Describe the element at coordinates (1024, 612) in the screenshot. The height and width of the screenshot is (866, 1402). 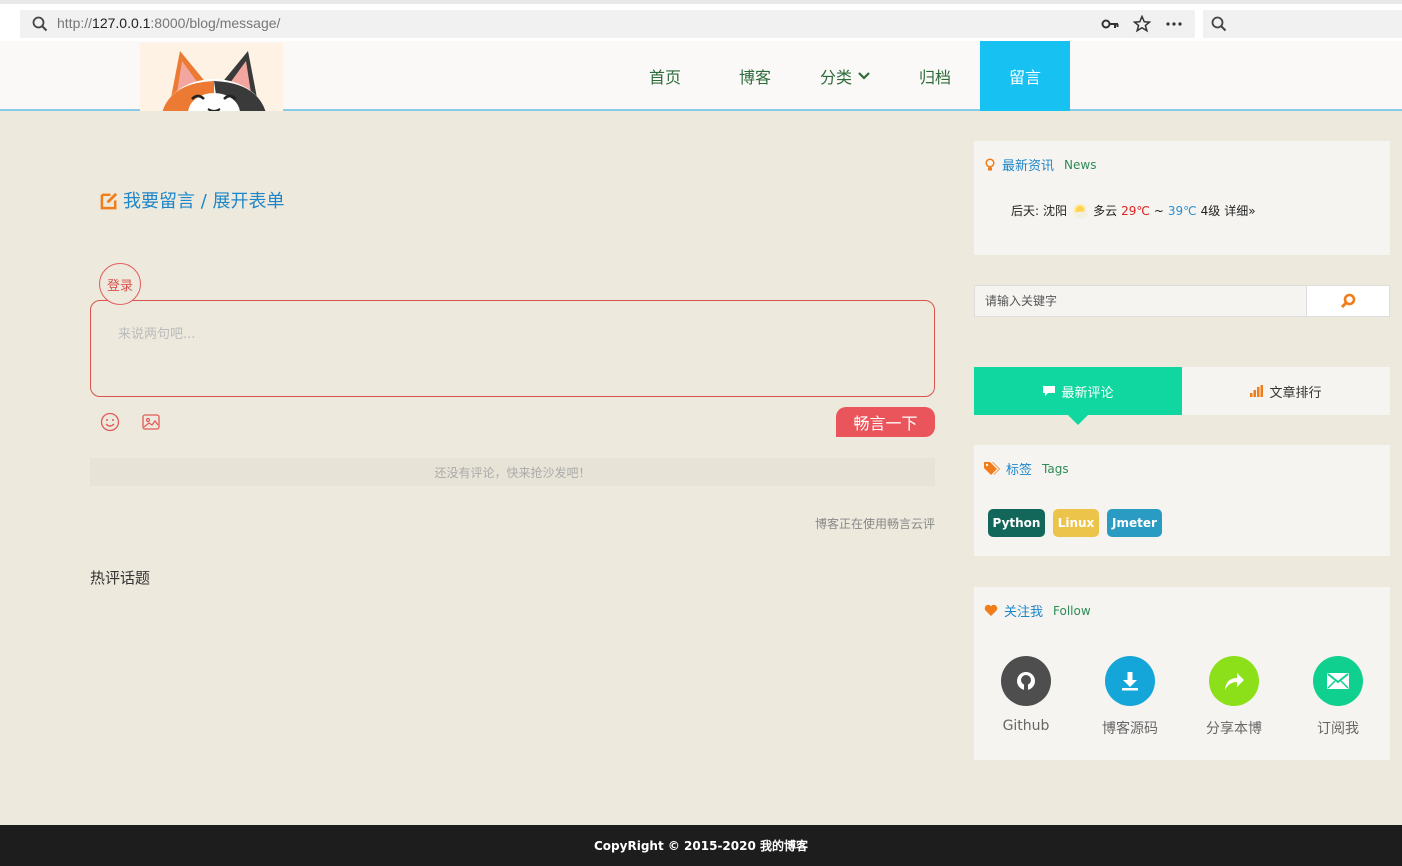
I see `follow-title: 关注我` at that location.